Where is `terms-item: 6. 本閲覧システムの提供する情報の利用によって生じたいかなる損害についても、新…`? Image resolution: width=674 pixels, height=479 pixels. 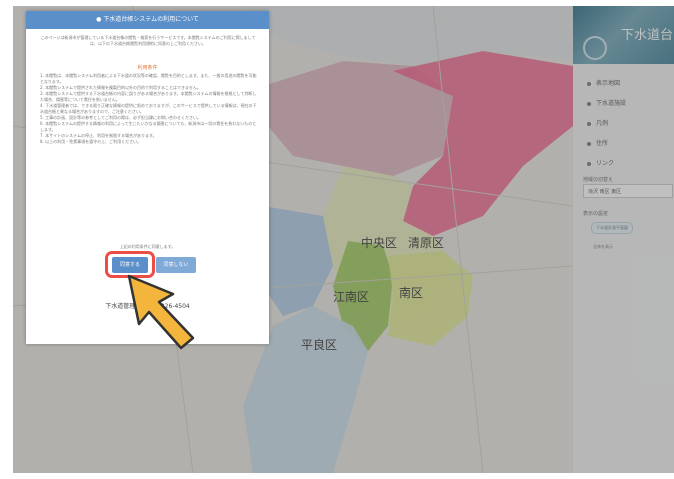
terms-item: 6. 本閲覧システムの提供する情報の利用によって生じたいかなる損害についても、新… is located at coordinates (148, 126).